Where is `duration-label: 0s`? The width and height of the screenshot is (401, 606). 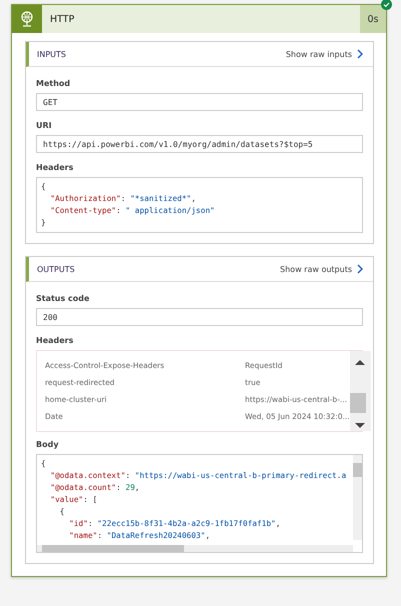
duration-label: 0s is located at coordinates (373, 19).